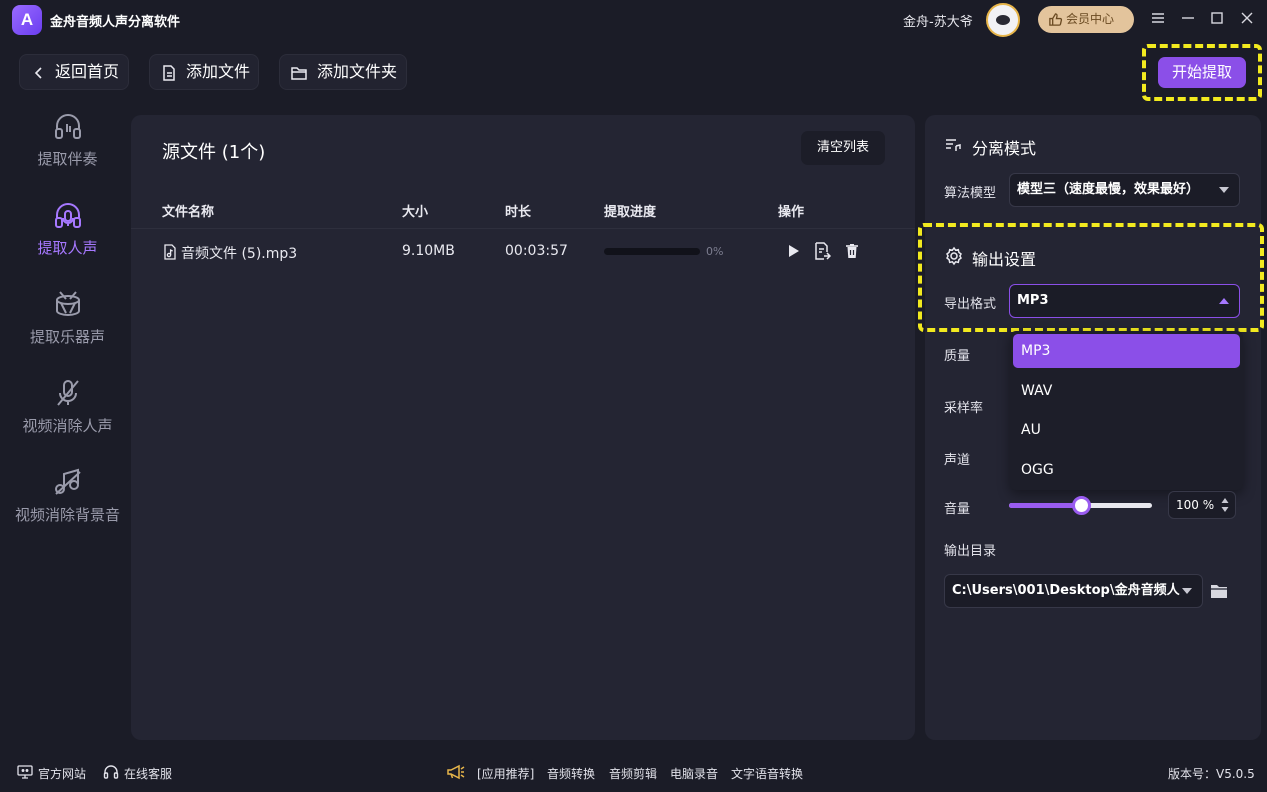 The image size is (1267, 792). I want to click on sidebar-item-label: 视频消除背景音, so click(67, 515).